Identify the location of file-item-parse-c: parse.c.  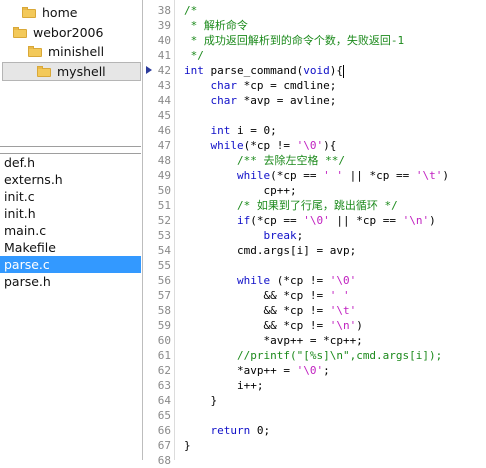
(70, 264).